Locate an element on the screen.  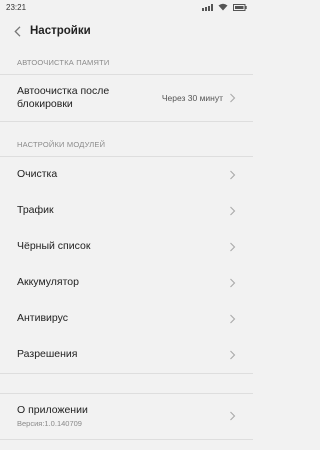
autoclean-label-line1: Автоочистка после is located at coordinates (63, 90).